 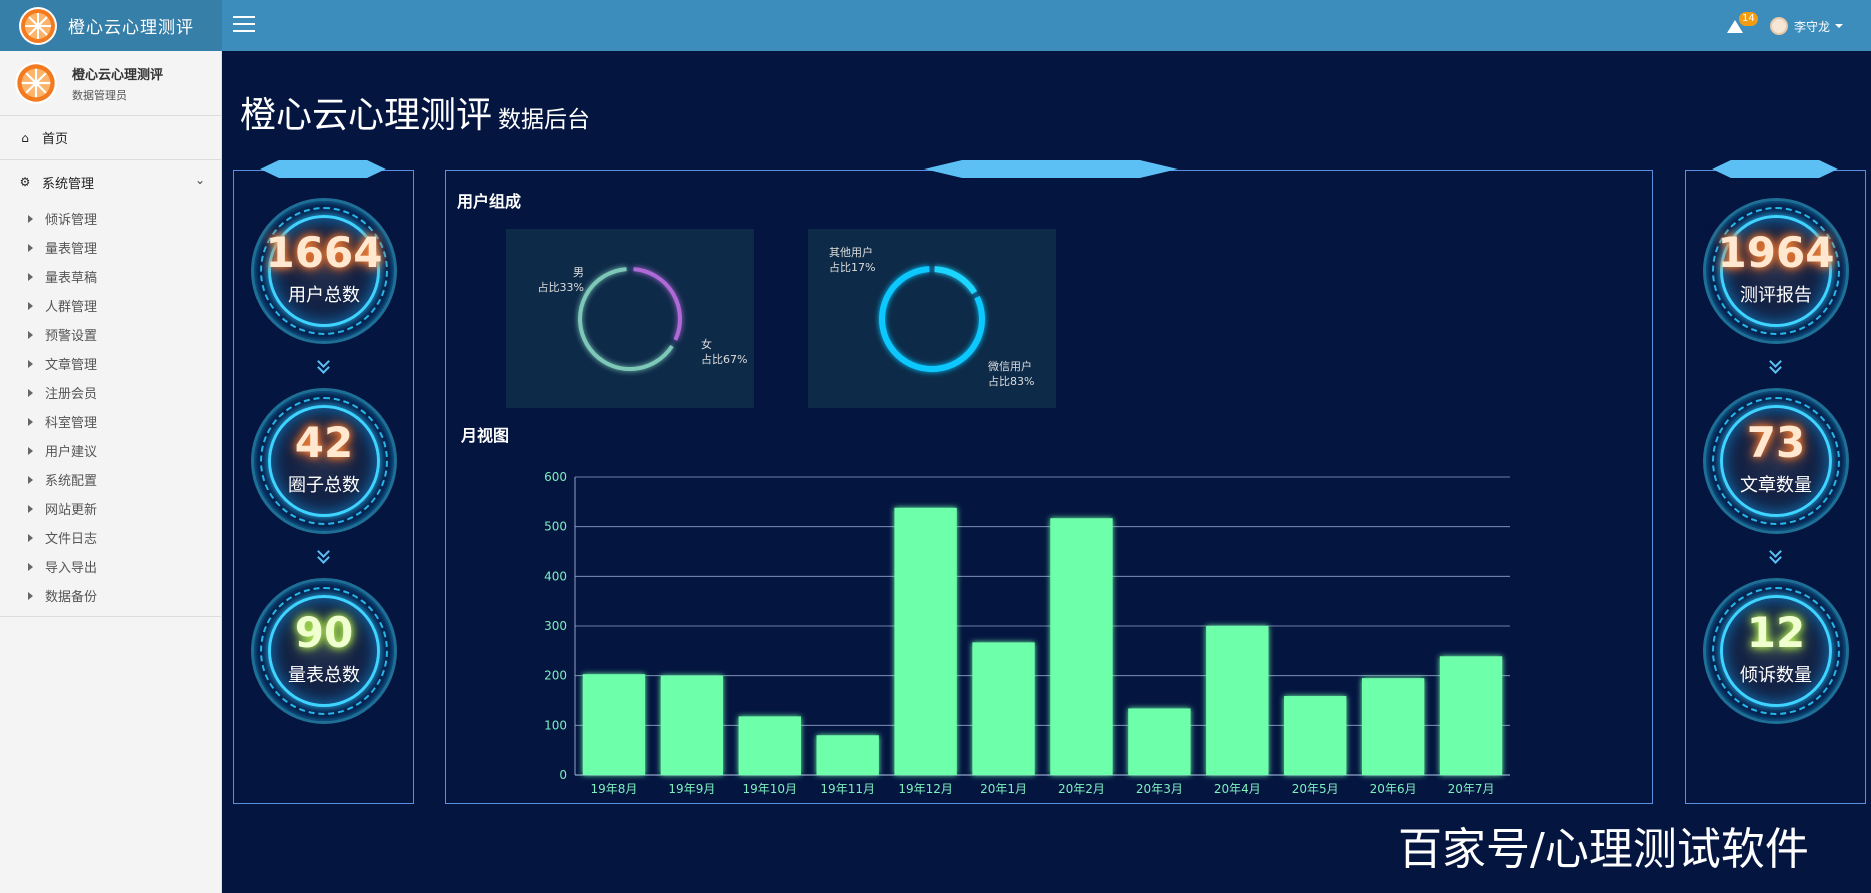 I want to click on y-tick-label: 0, so click(x=563, y=775).